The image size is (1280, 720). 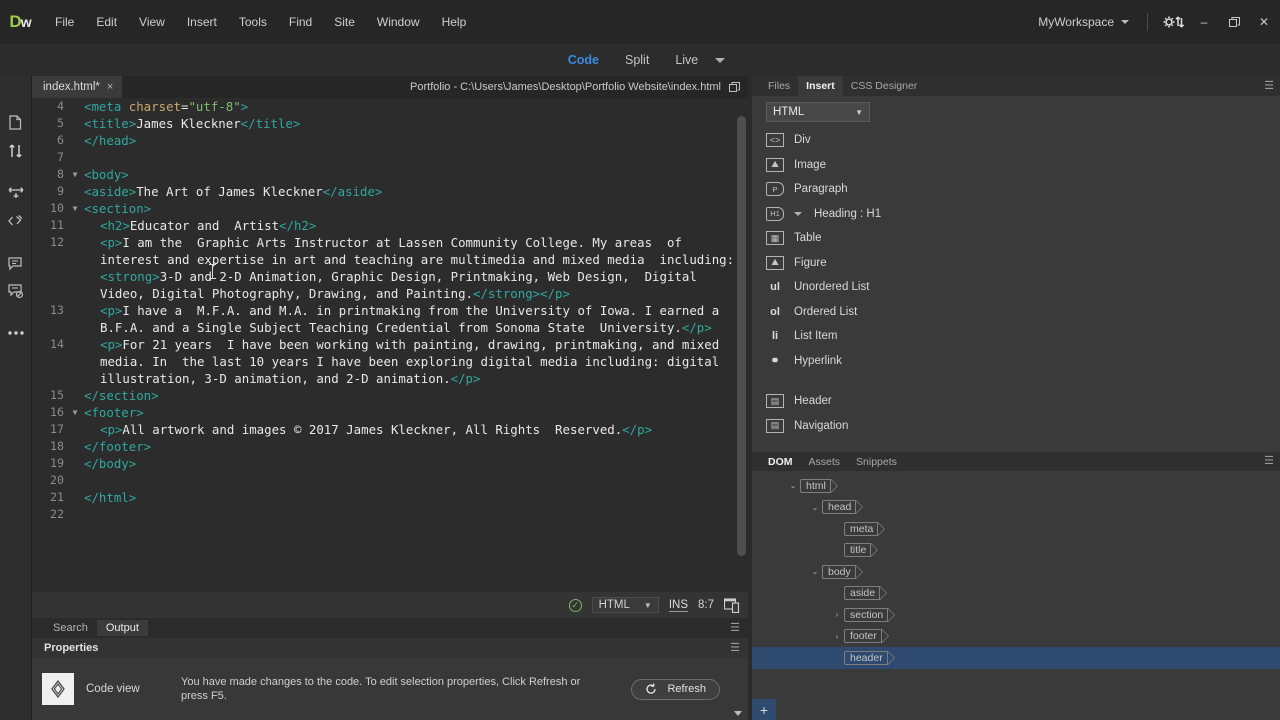 What do you see at coordinates (1016, 140) in the screenshot?
I see `insert-item-div: <> Div` at bounding box center [1016, 140].